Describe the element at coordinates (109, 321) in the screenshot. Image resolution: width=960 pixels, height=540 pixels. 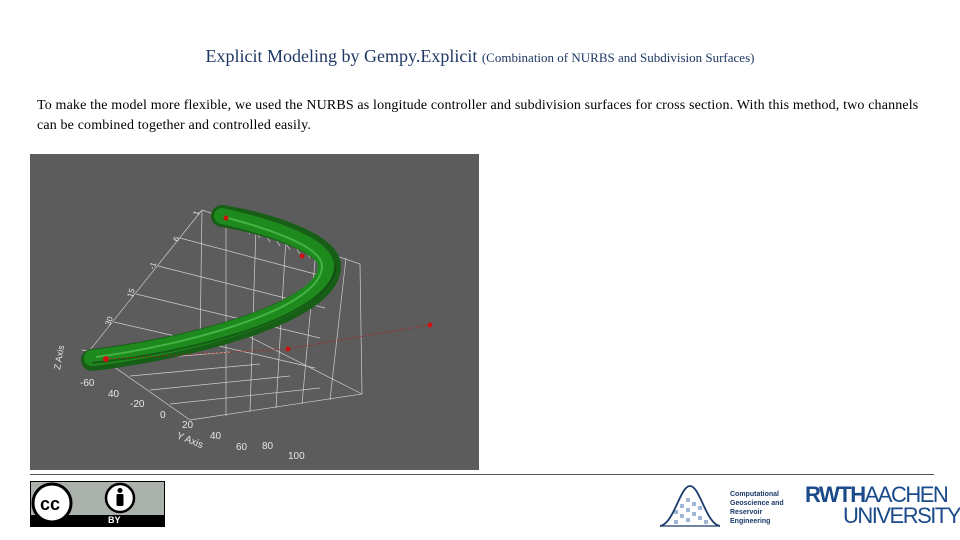
I see `z-tick-label: 30` at that location.